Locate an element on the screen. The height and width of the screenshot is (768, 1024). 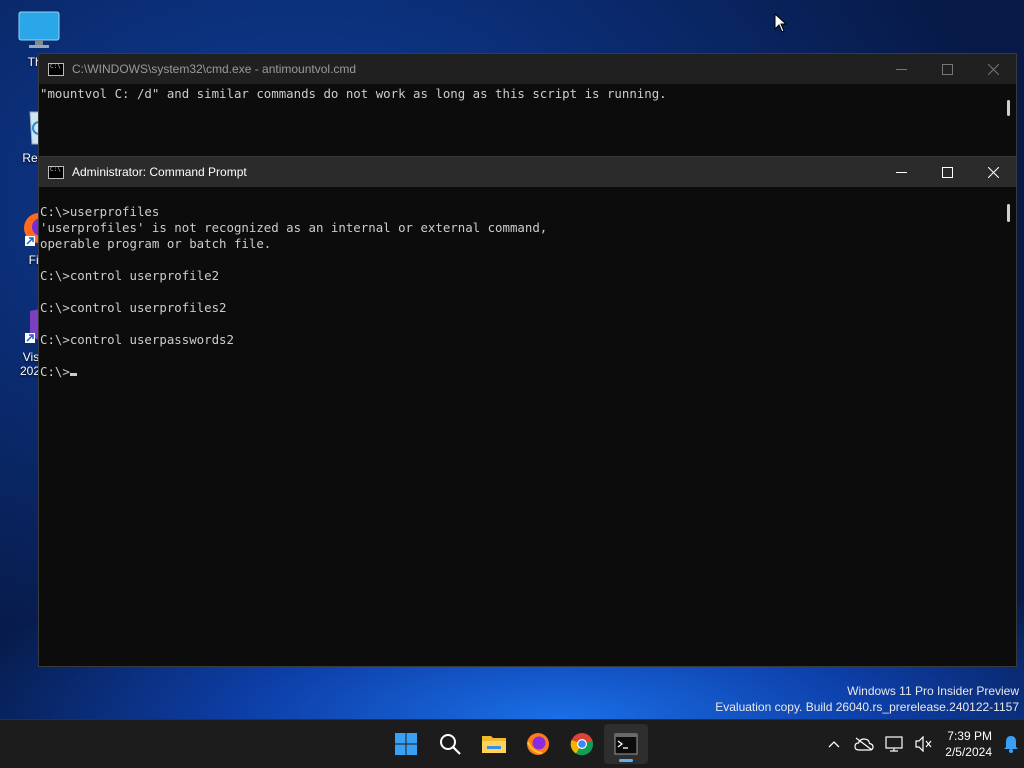
watermark-line: Windows 11 Pro Insider Preview is located at coordinates (933, 691).